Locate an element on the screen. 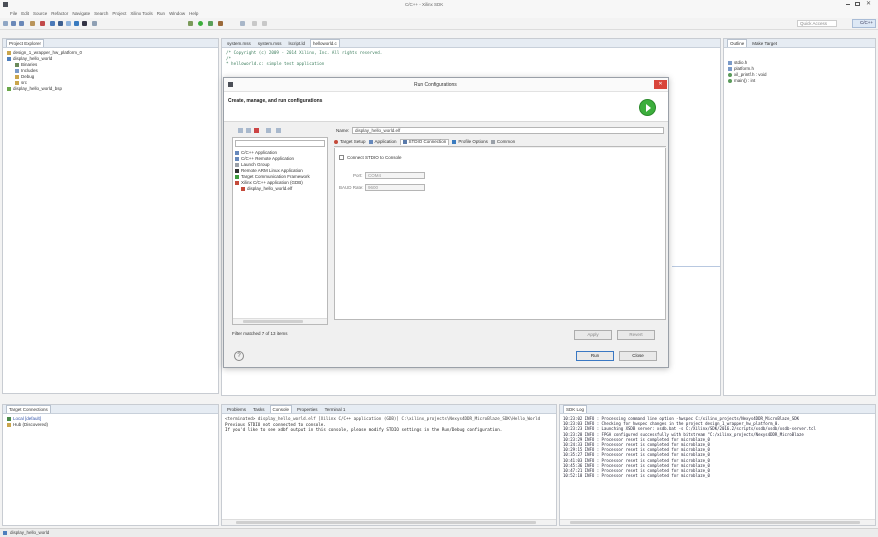  menu-source: Source is located at coordinates (40, 13).